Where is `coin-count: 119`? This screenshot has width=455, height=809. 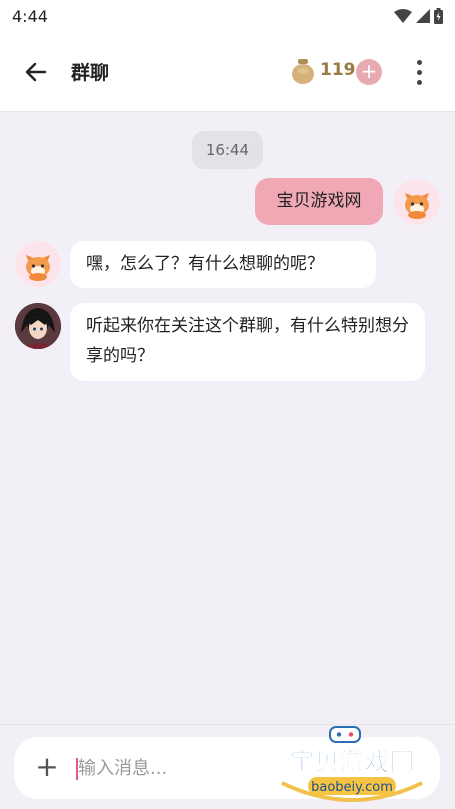
coin-count: 119 is located at coordinates (338, 70).